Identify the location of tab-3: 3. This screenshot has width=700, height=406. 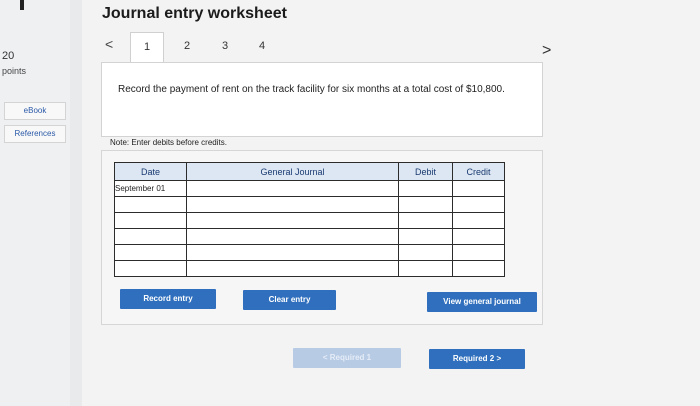
(225, 47).